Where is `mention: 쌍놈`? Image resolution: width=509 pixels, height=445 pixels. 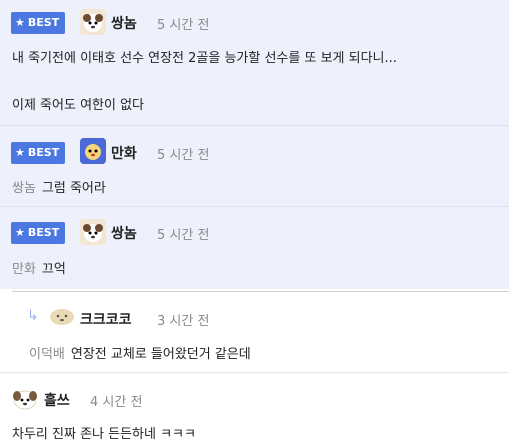
mention: 쌍놈 is located at coordinates (24, 188).